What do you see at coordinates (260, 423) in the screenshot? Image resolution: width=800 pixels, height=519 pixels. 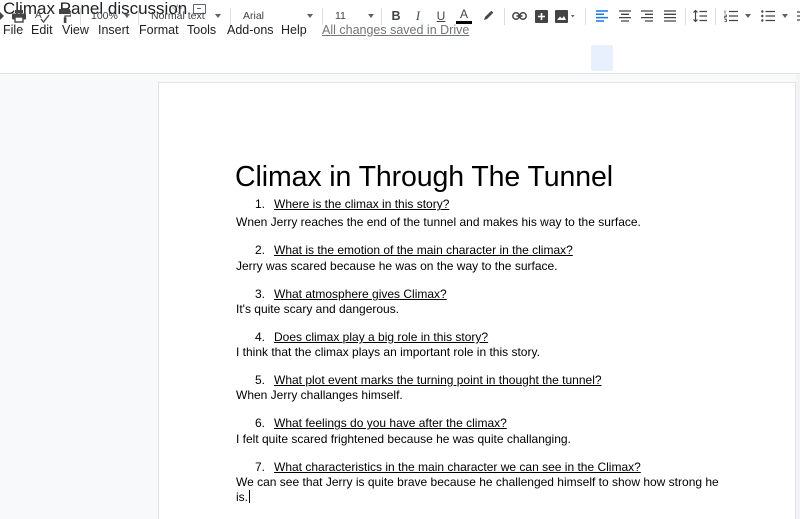 I see `list-number: 6.` at bounding box center [260, 423].